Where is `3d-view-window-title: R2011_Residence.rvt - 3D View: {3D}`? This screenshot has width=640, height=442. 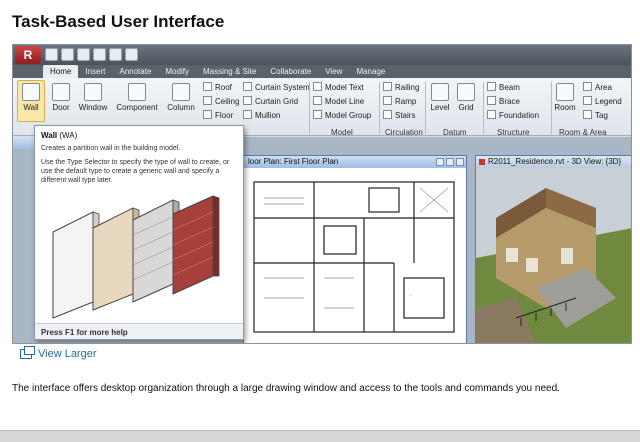
3d-view-window-title: R2011_Residence.rvt - 3D View: {3D} is located at coordinates (553, 162).